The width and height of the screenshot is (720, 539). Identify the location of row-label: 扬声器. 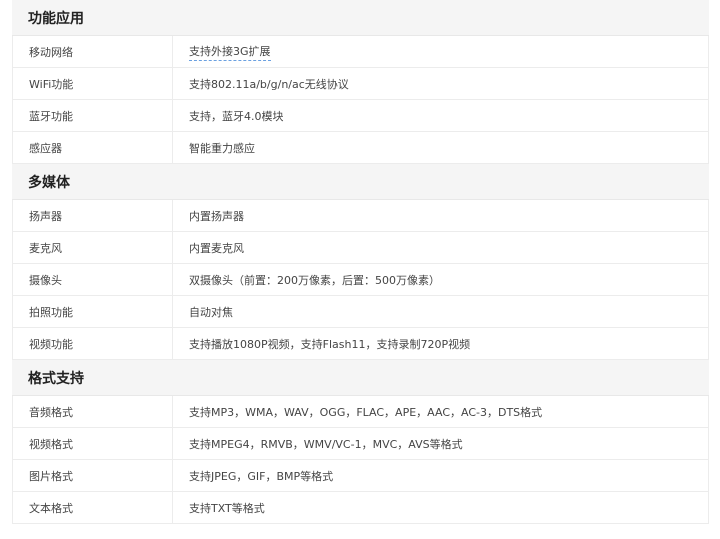
(93, 215).